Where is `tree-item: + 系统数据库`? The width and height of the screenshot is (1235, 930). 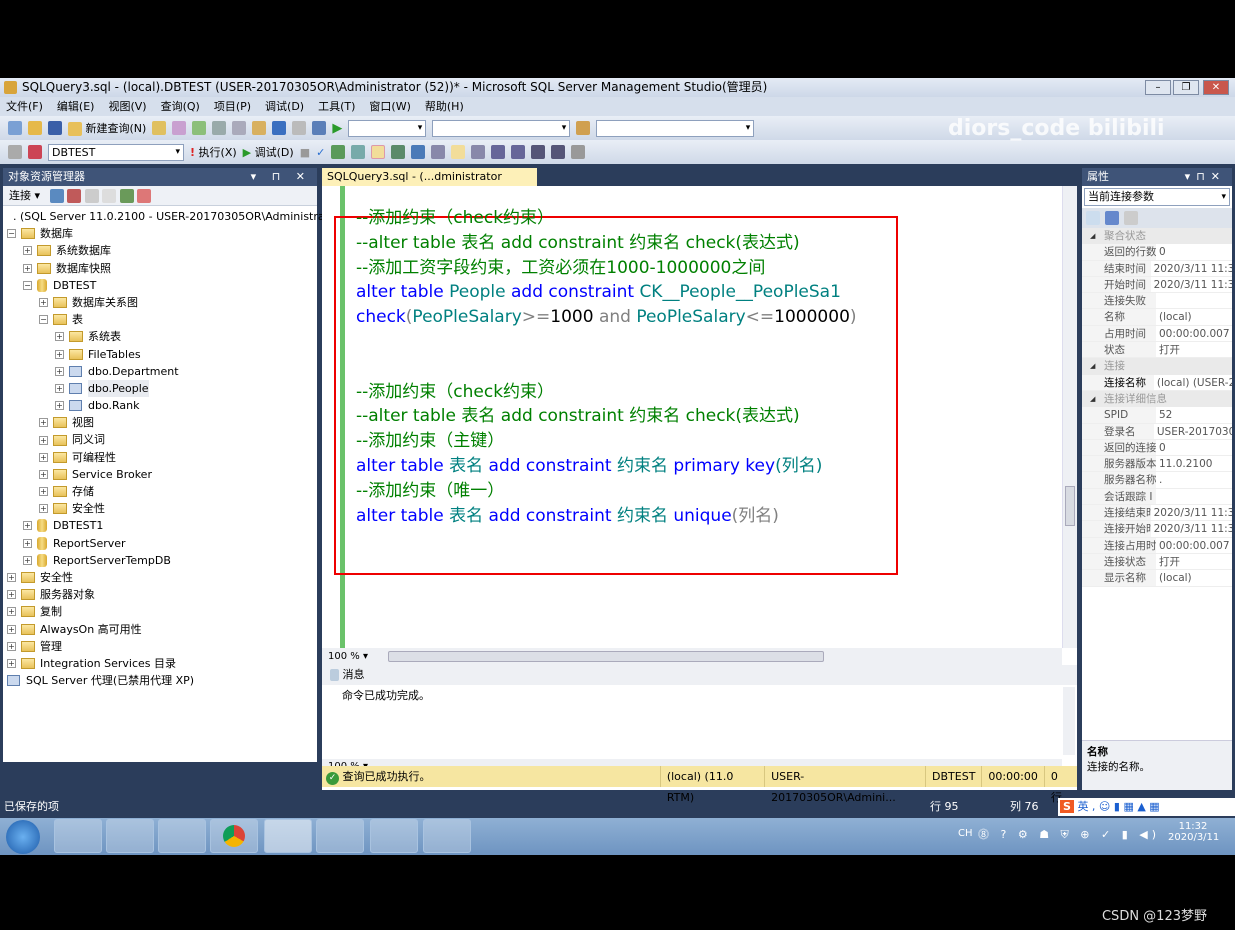 tree-item: + 系统数据库 is located at coordinates (160, 250).